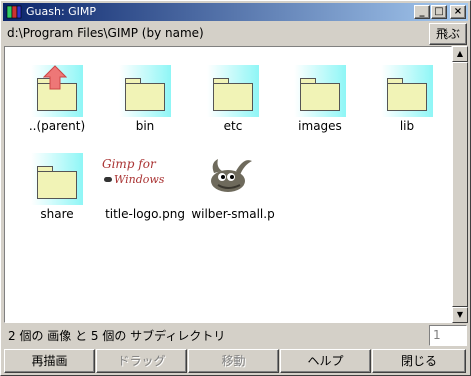 The height and width of the screenshot is (376, 471). Describe the element at coordinates (14, 12) in the screenshot. I see `gimp-app-icon` at that location.